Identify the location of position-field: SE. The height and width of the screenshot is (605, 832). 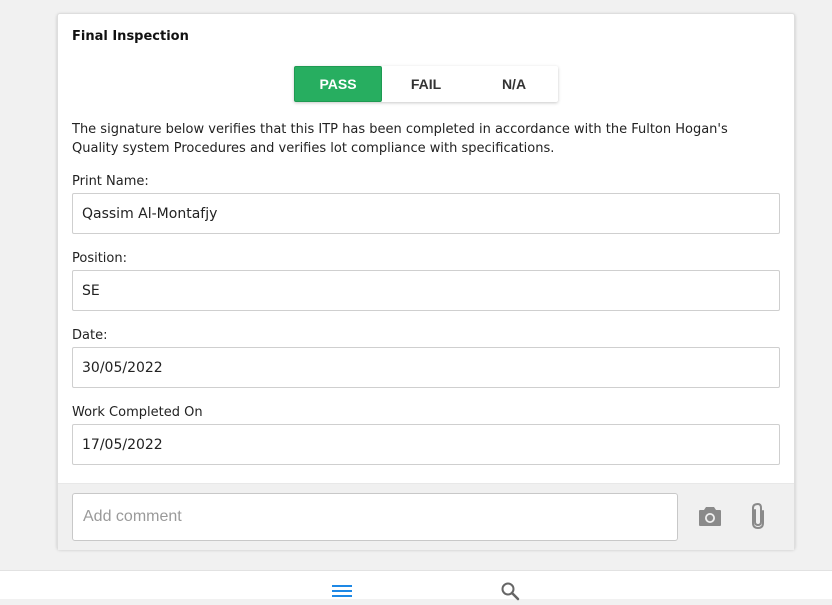
(426, 290).